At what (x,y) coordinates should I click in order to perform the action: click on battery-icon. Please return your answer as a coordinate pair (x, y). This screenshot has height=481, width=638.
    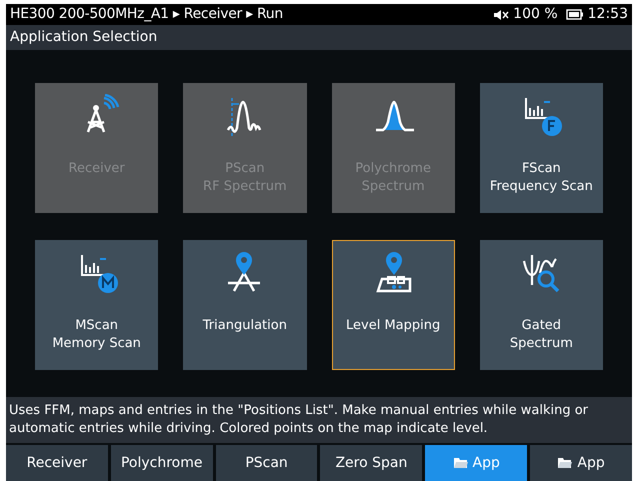
    Looking at the image, I should click on (575, 14).